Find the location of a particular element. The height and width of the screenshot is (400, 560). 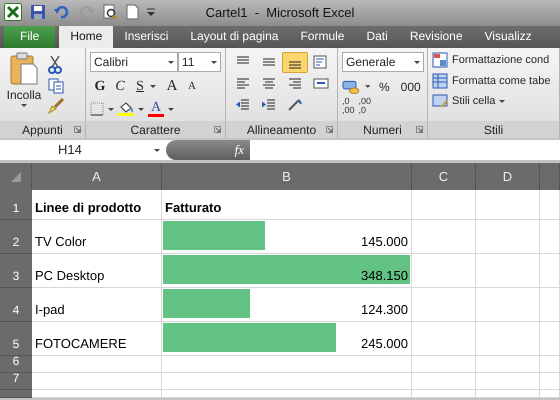

ribbon-tab: Formule is located at coordinates (322, 36).